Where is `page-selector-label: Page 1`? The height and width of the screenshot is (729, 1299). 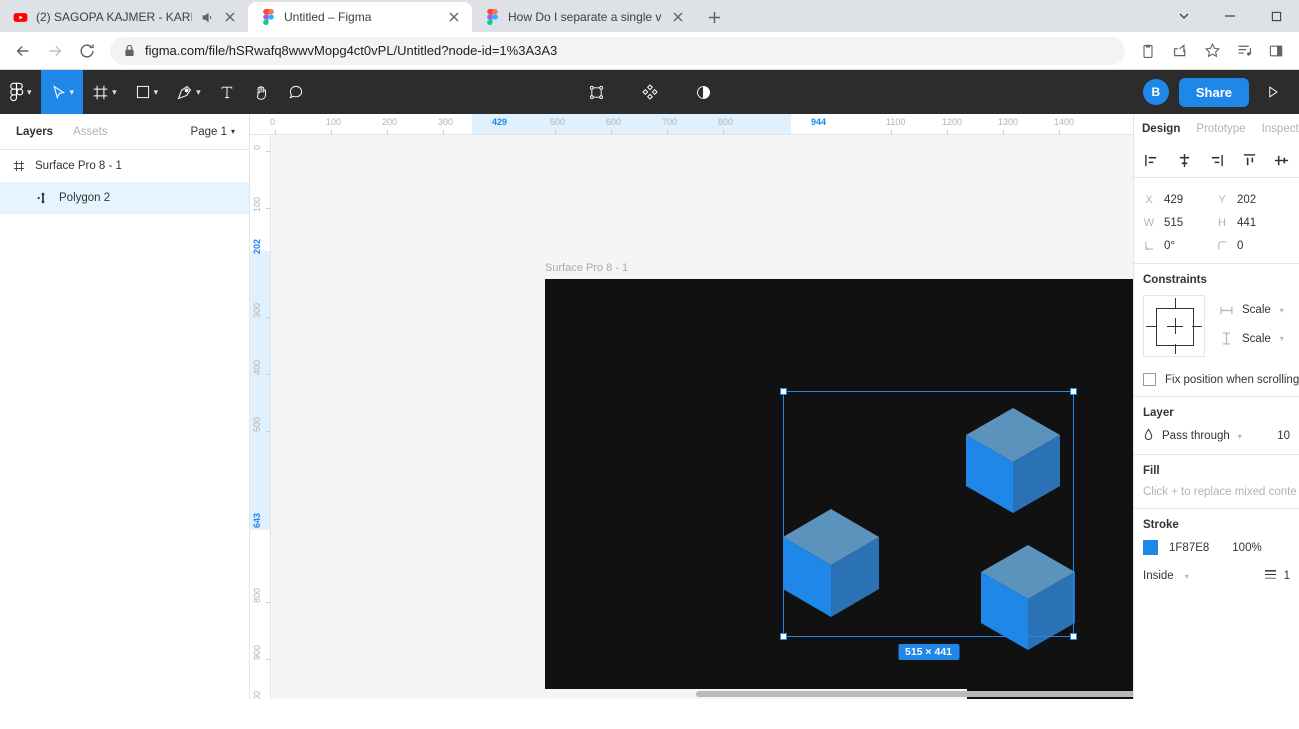
page-selector-label: Page 1 is located at coordinates (208, 131).